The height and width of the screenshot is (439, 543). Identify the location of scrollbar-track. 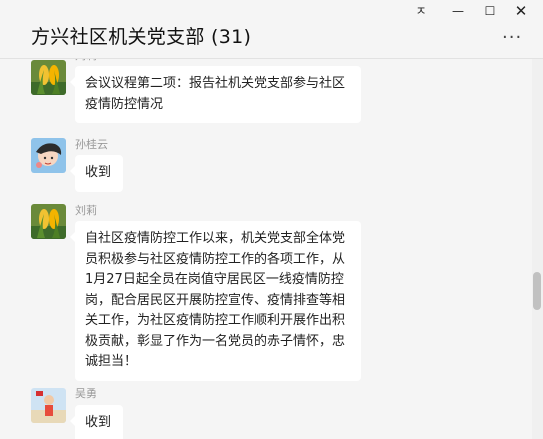
(537, 249).